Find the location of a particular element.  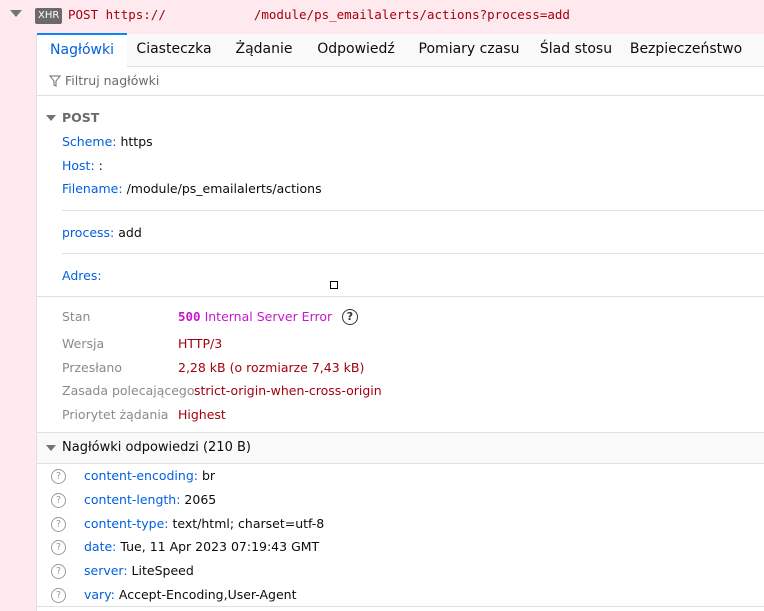

header-value: text/html; charset=utf-8 is located at coordinates (248, 523).